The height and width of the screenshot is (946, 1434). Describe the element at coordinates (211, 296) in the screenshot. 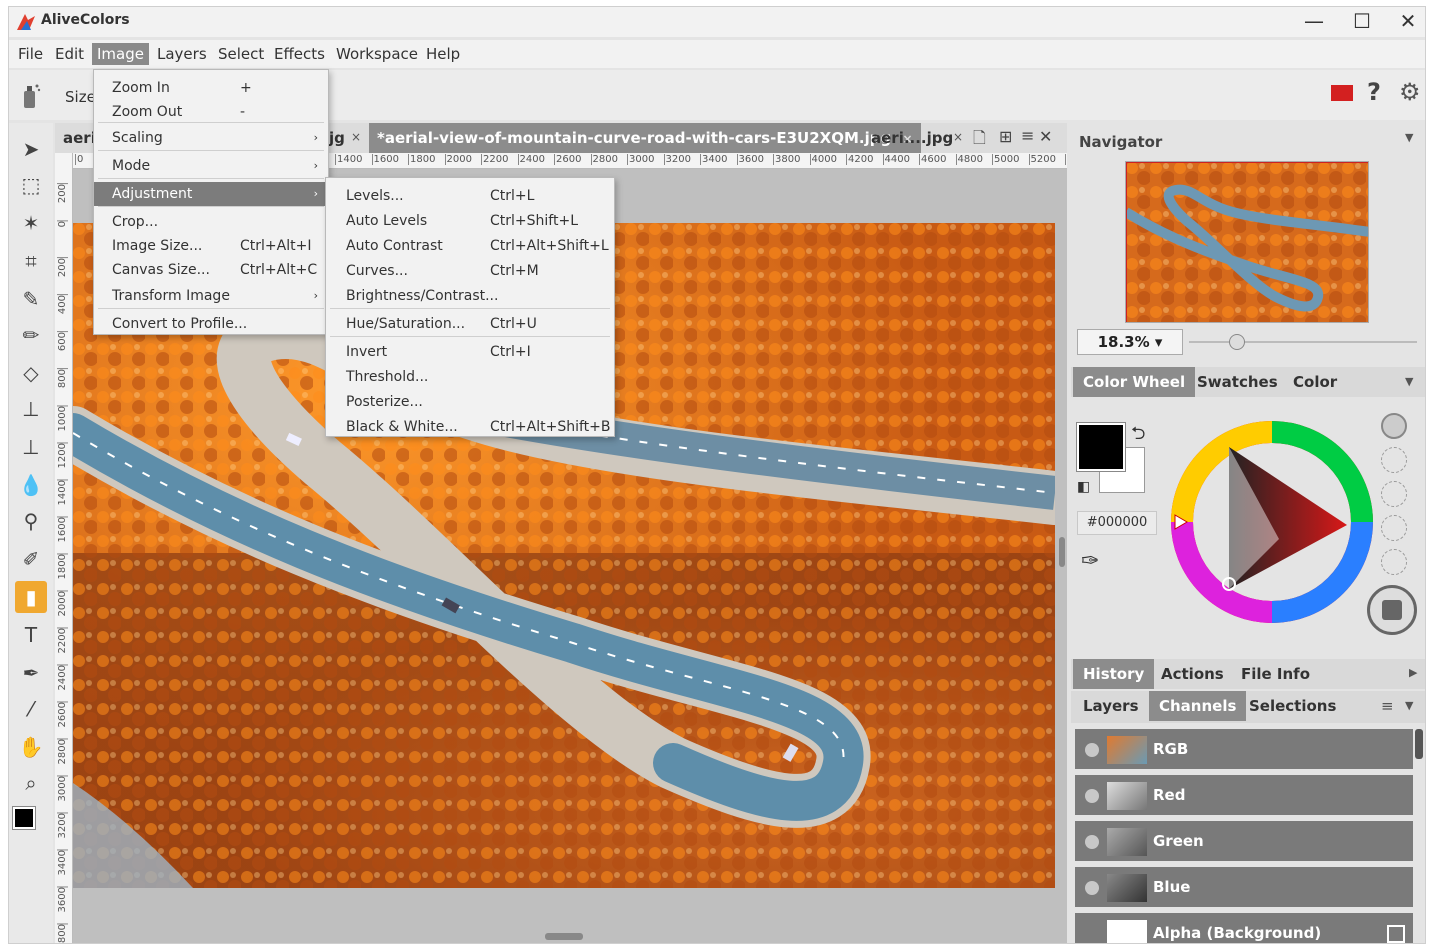

I see `image-menu-item: Transform Image ›` at that location.